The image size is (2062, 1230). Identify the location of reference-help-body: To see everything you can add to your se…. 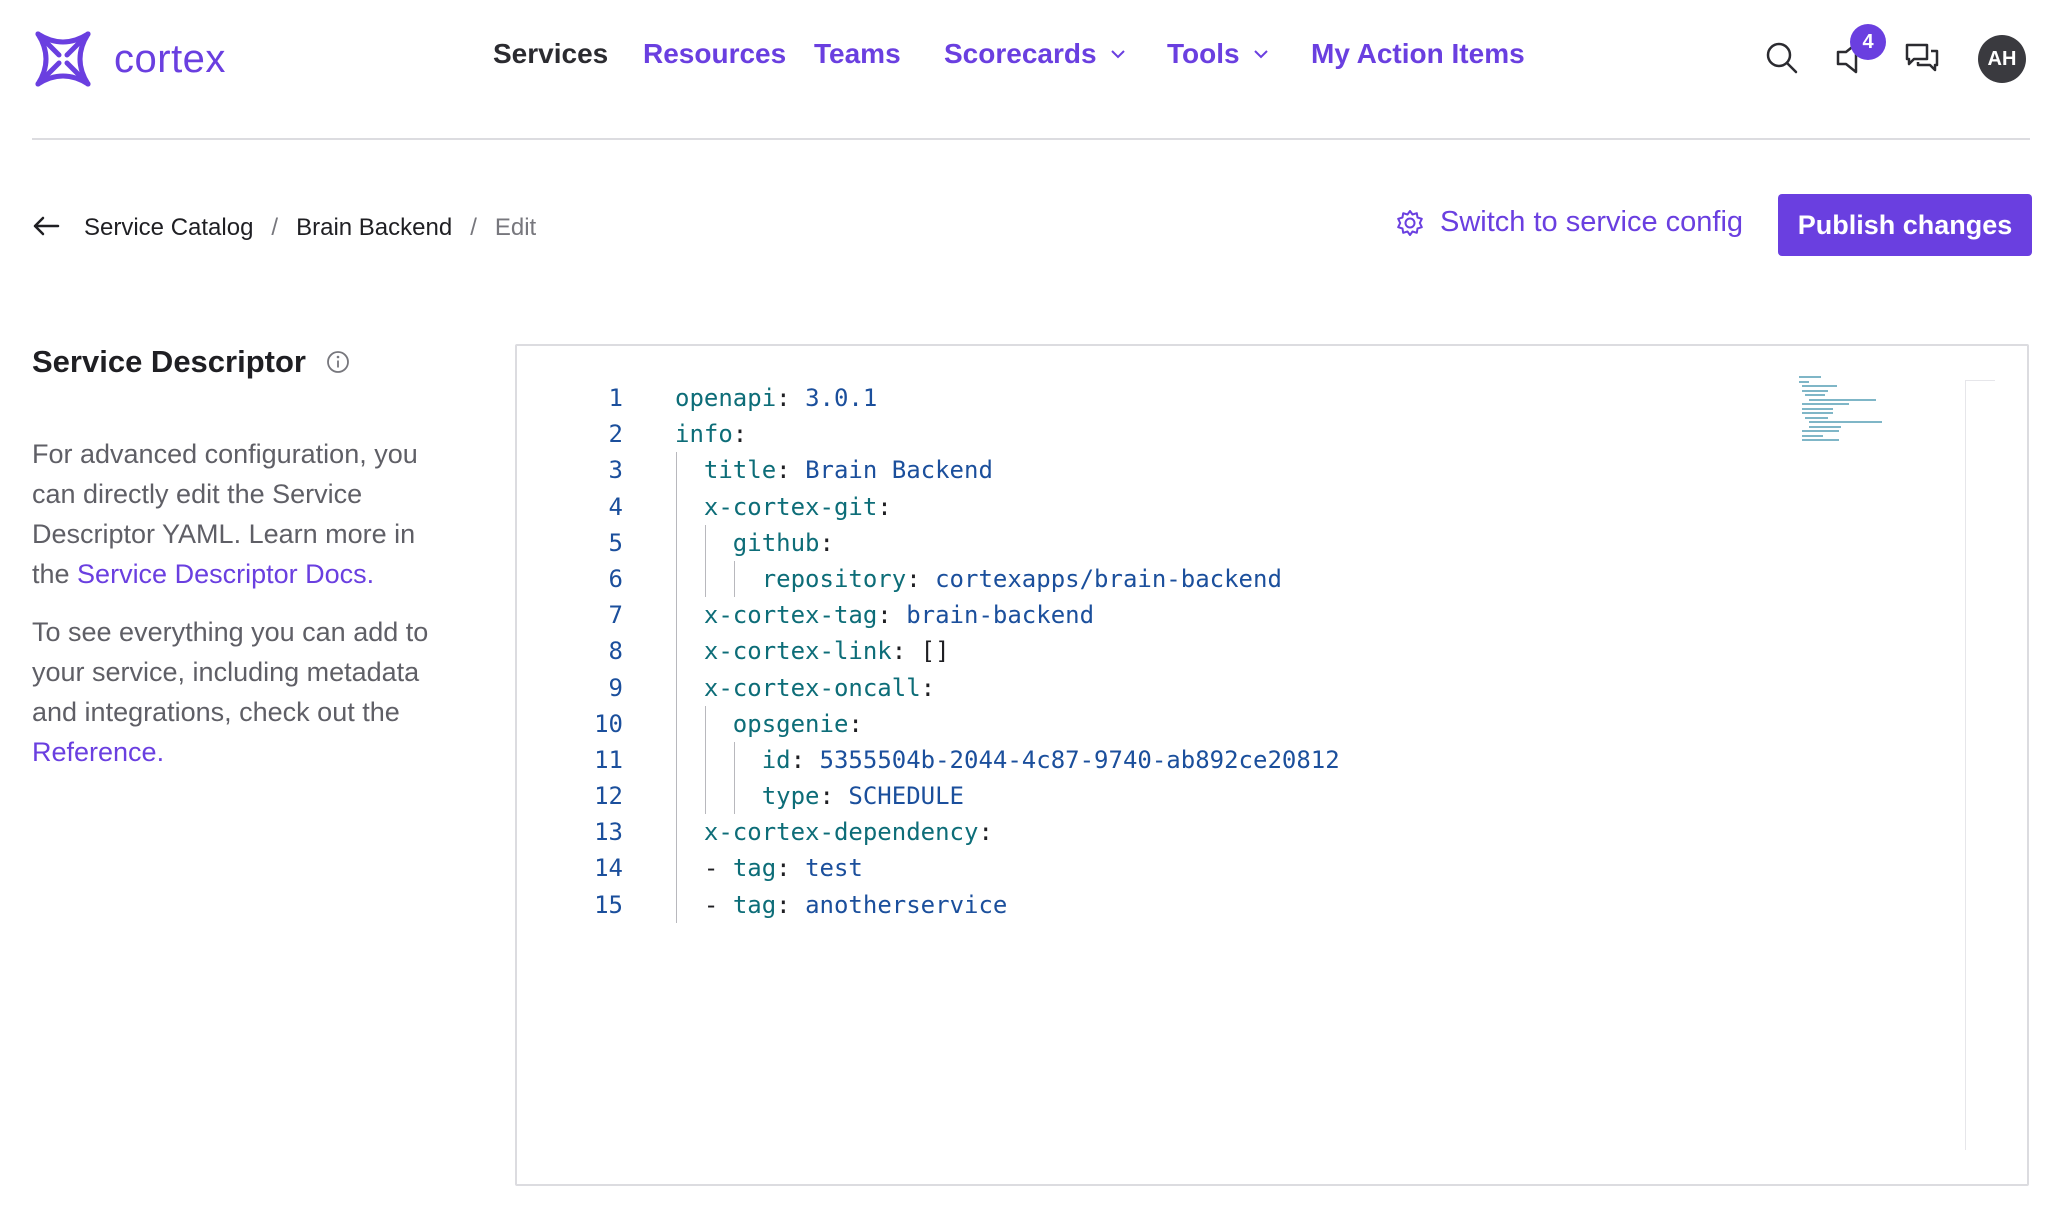
(230, 672).